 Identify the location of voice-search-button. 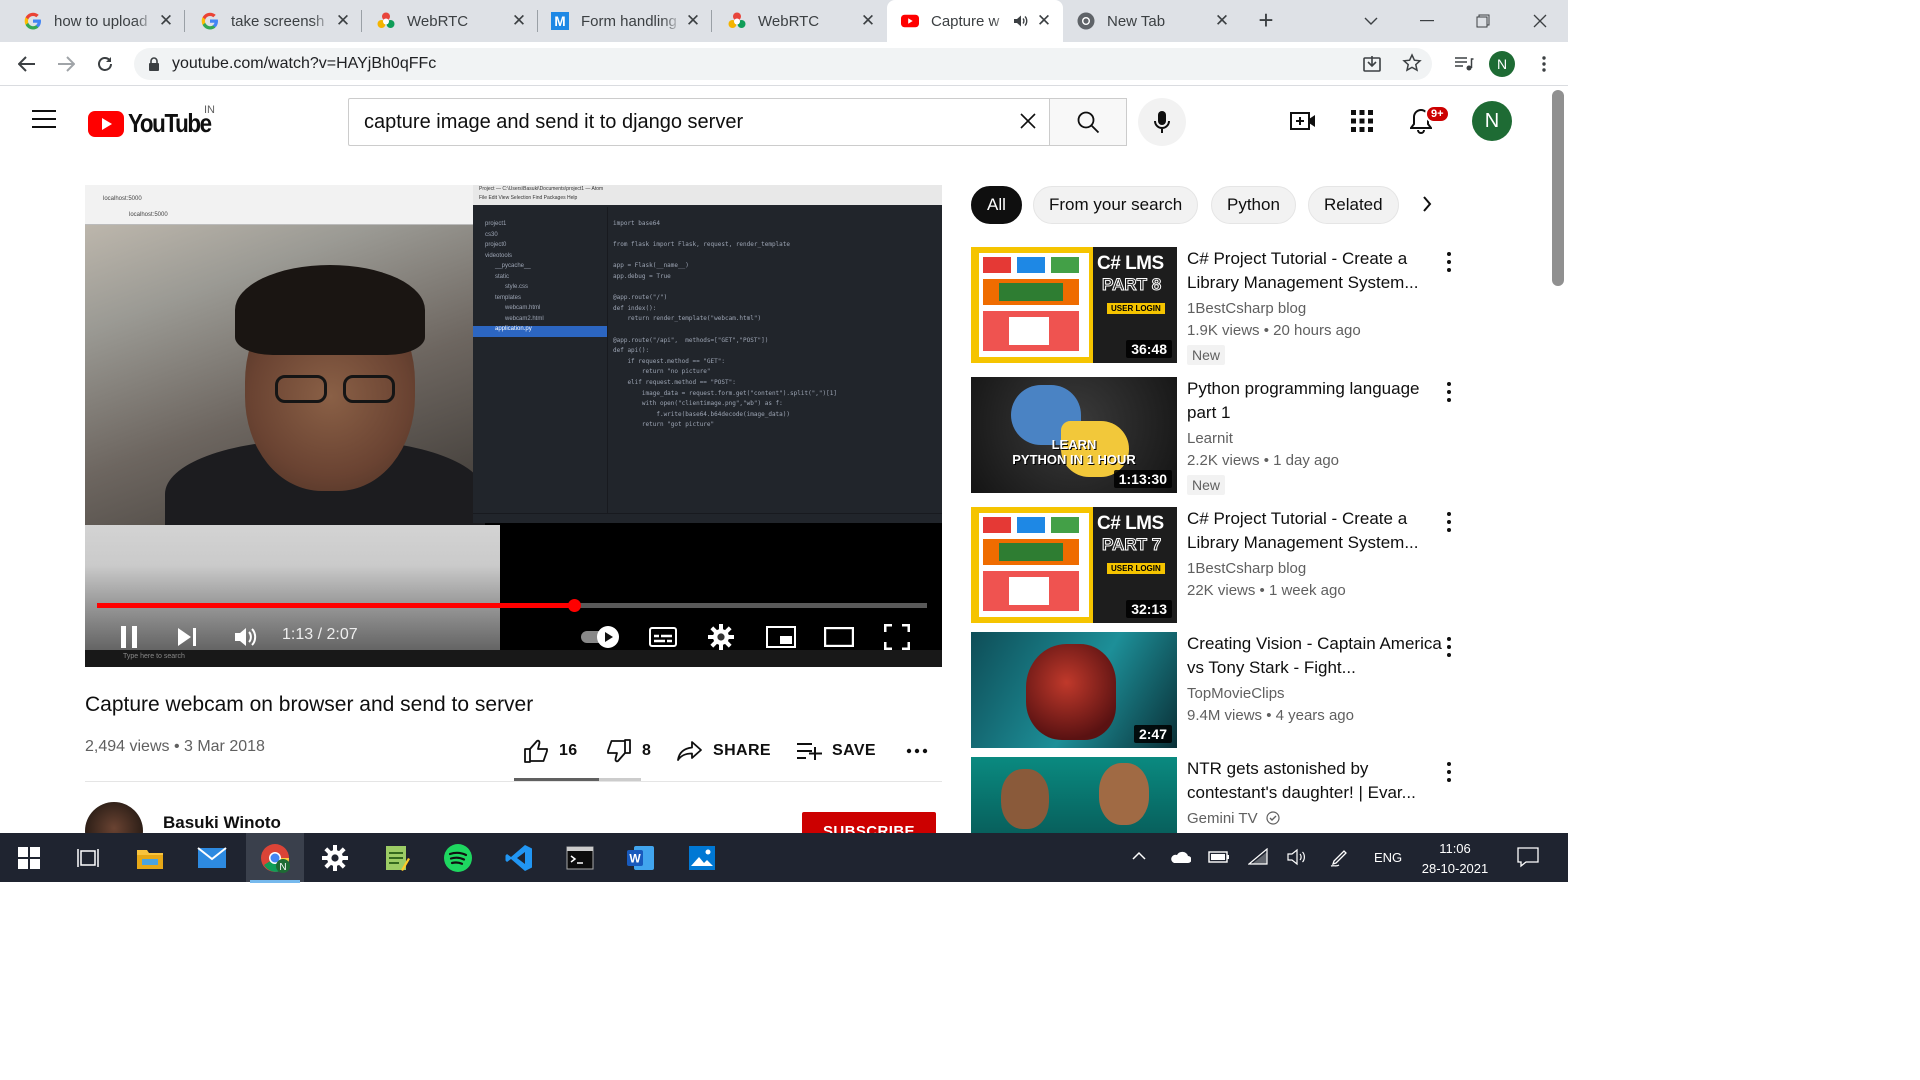
(1162, 122).